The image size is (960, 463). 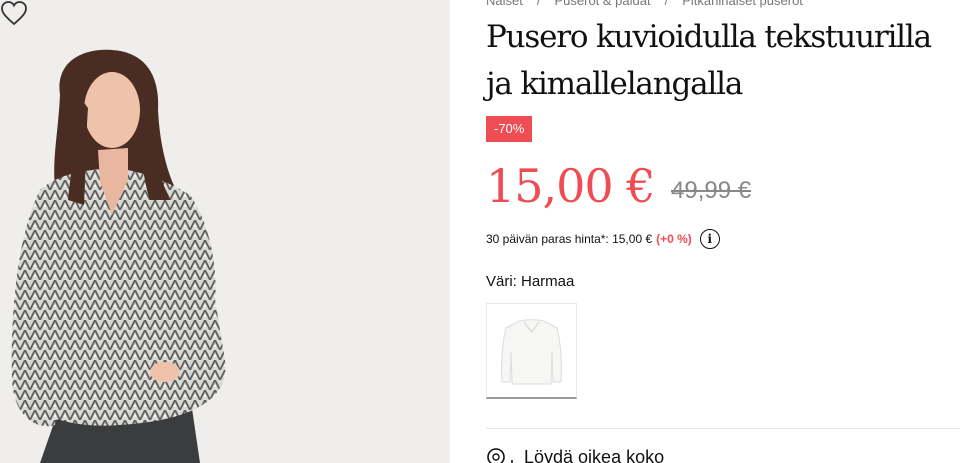 What do you see at coordinates (602, 4) in the screenshot?
I see `breadcrumb-link-puserot: Puserot & paidat` at bounding box center [602, 4].